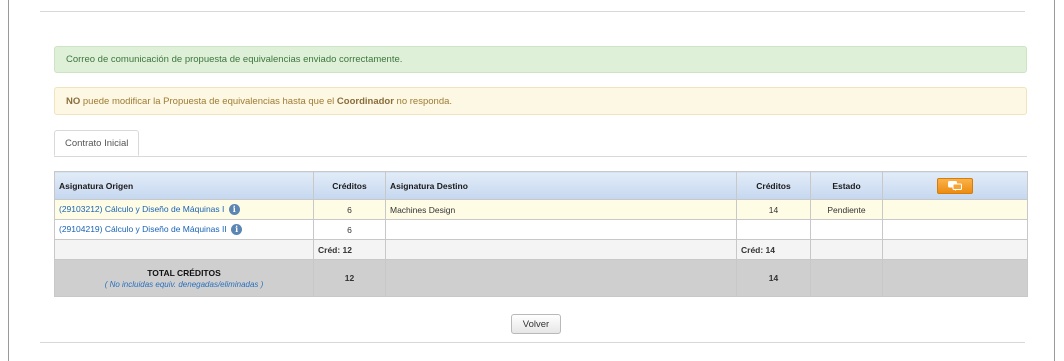 Image resolution: width=1064 pixels, height=361 pixels. I want to click on tab-contrato-inicial: Contrato Inicial, so click(97, 143).